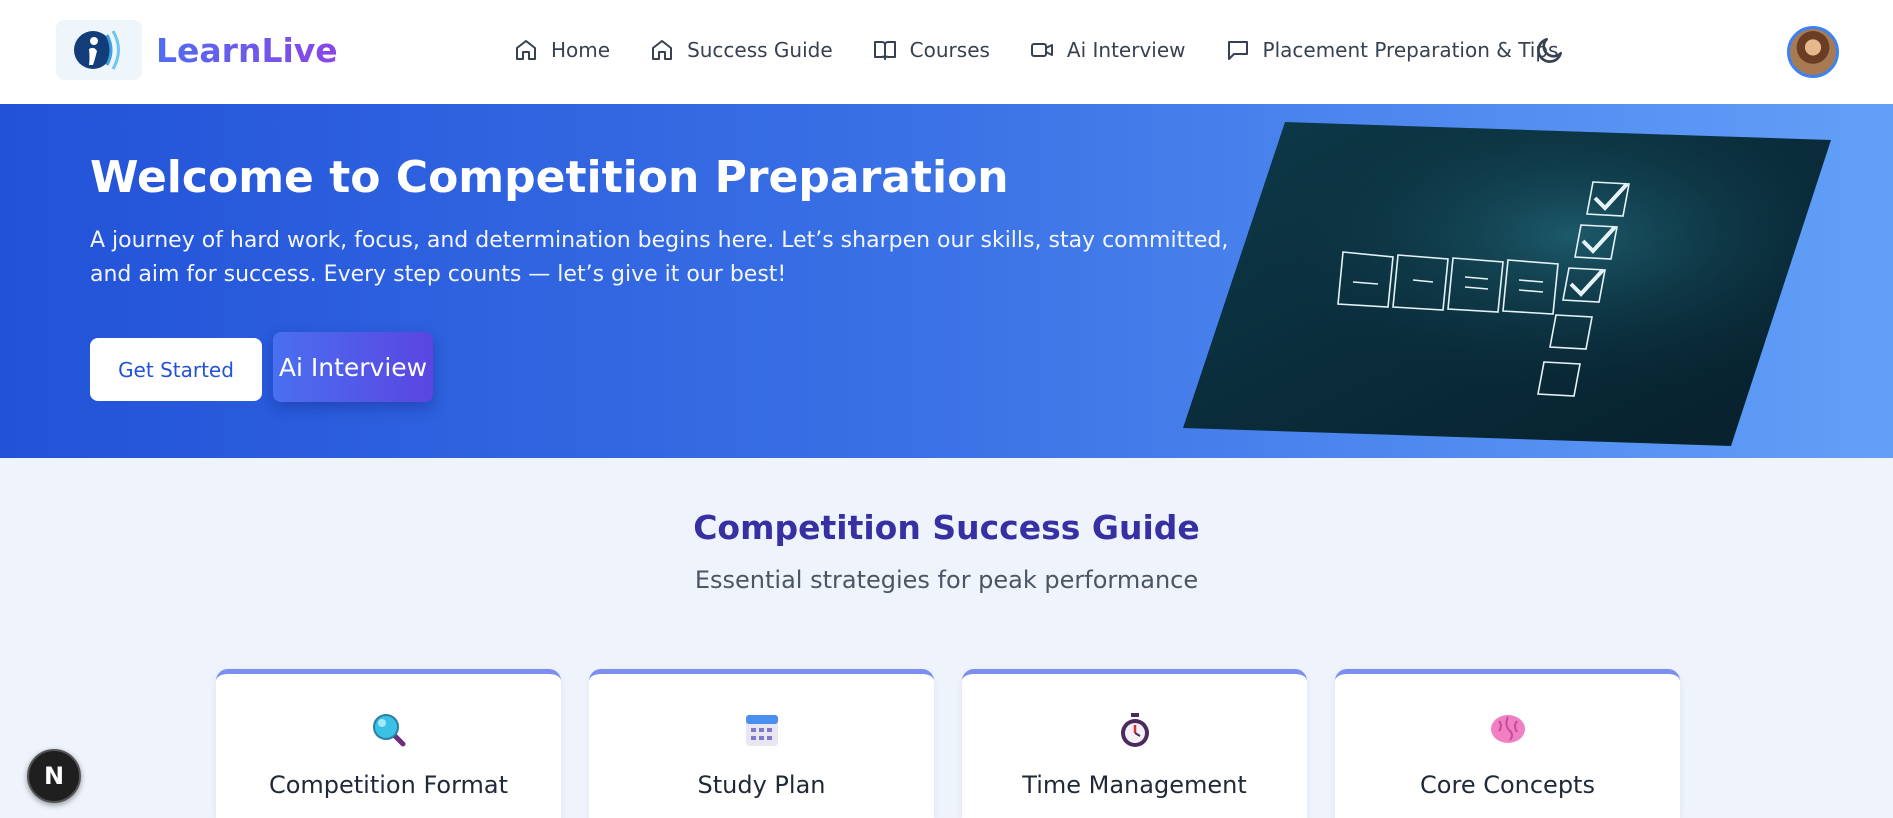 This screenshot has height=818, width=1893. I want to click on ai-interview-button: Ai Interview, so click(353, 367).